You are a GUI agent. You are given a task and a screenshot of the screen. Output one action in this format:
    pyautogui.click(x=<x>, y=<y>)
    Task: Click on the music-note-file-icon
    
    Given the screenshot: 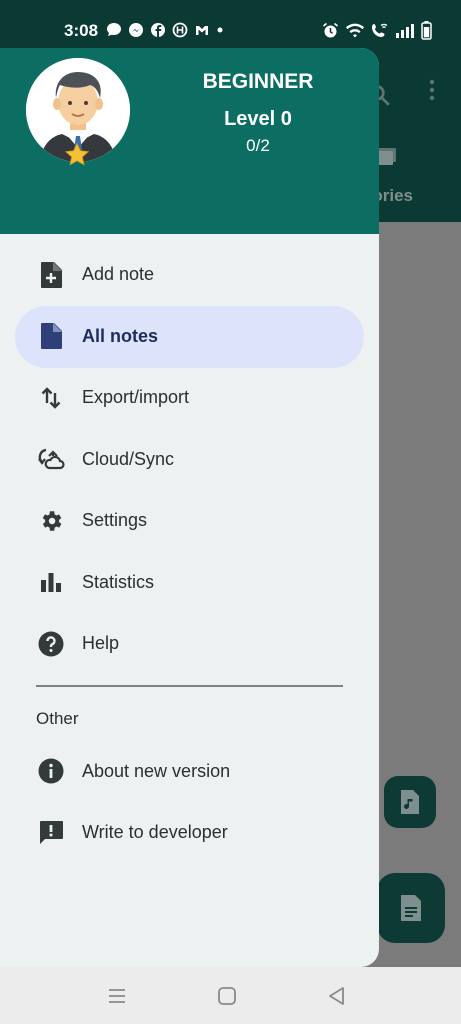 What is the action you would take?
    pyautogui.click(x=410, y=802)
    